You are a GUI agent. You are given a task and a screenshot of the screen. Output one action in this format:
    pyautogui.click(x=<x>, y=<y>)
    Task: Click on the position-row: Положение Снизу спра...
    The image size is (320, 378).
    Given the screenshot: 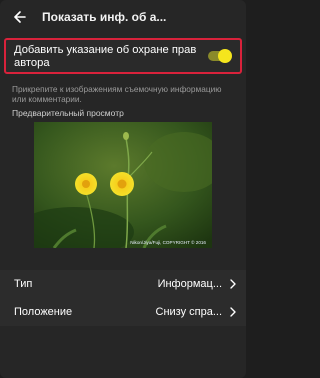 What is the action you would take?
    pyautogui.click(x=123, y=312)
    